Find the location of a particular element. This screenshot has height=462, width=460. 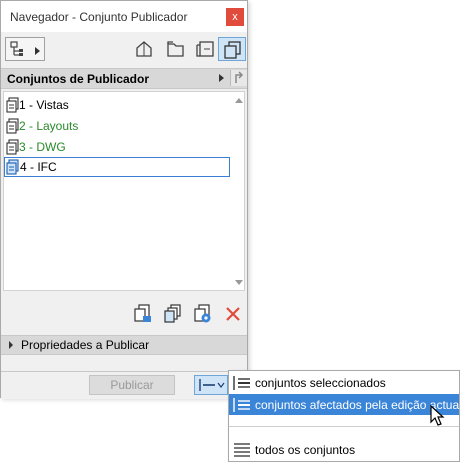

menu-item-label: todos os conjuntos is located at coordinates (305, 450).